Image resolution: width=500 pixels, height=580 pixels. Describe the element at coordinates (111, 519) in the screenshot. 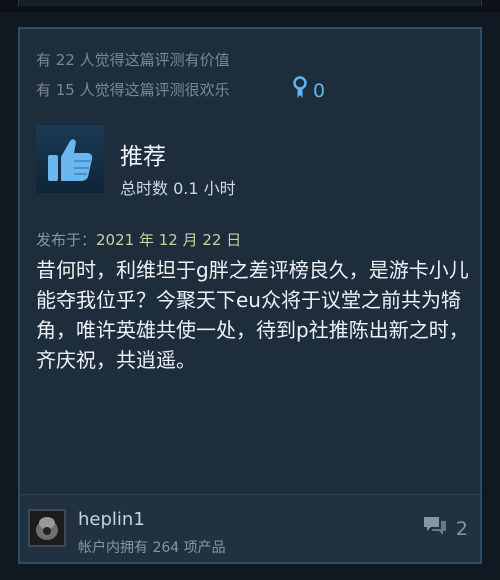

I see `author-username: heplin1` at that location.